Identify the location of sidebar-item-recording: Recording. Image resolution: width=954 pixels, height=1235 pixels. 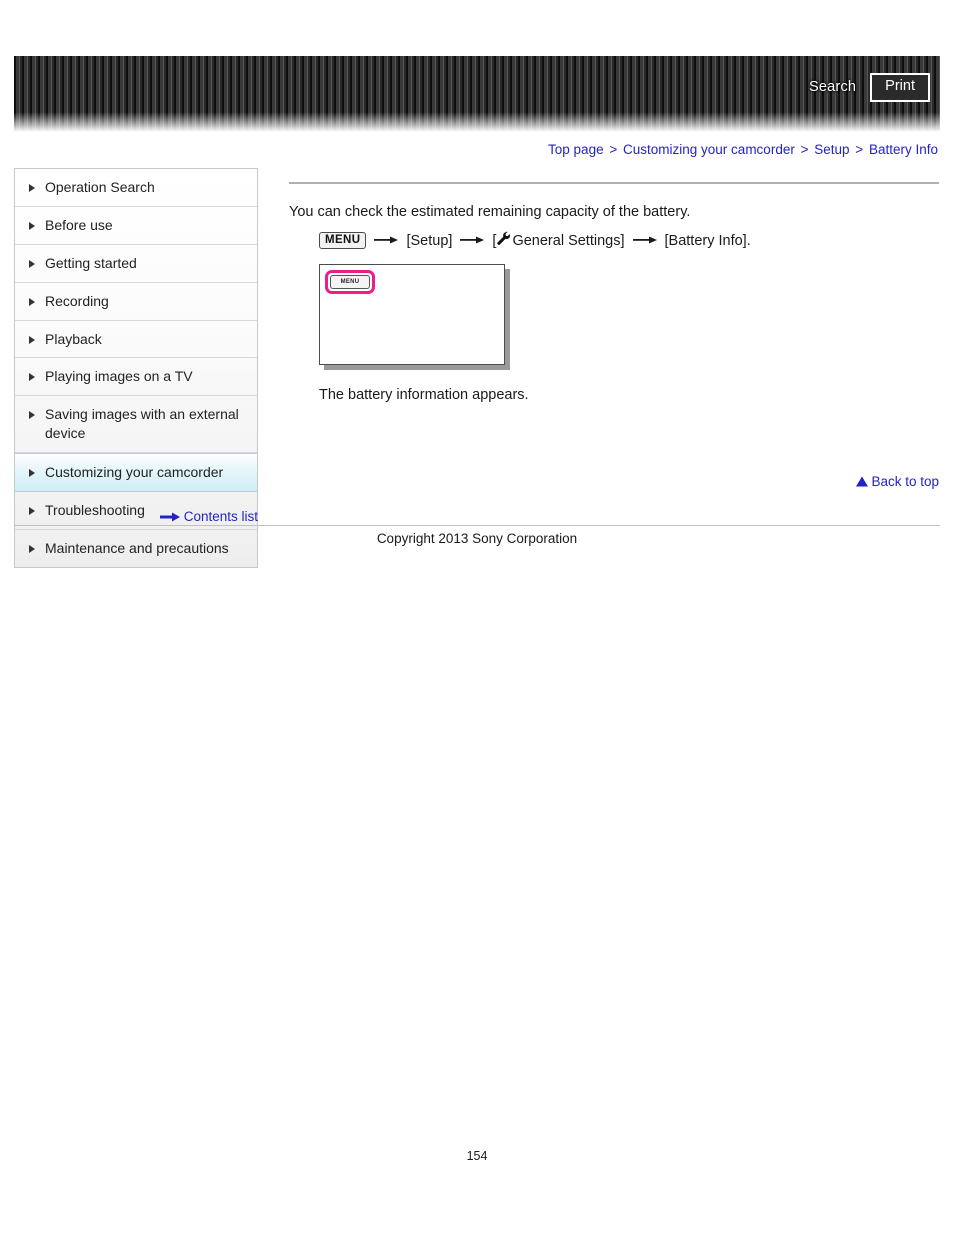
(136, 302).